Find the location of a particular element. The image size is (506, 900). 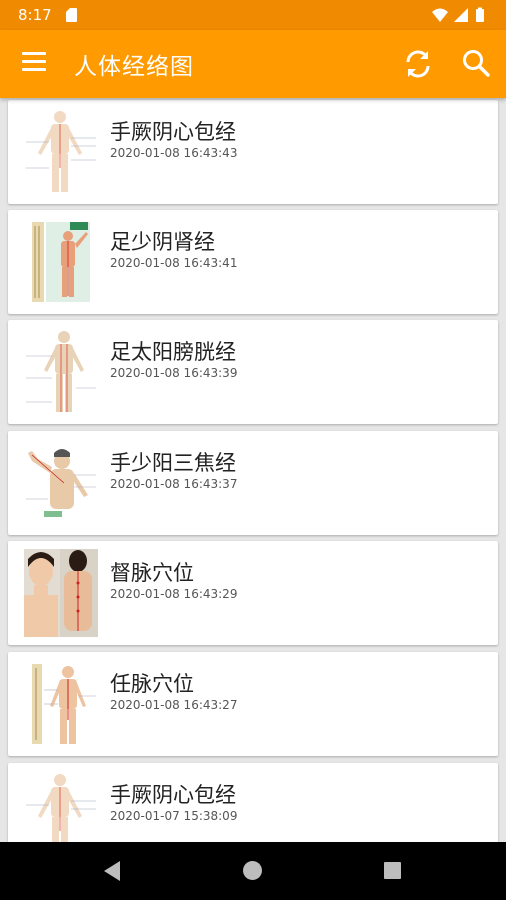

item-timestamp: 2020-01-08 16:43:41 is located at coordinates (174, 263).